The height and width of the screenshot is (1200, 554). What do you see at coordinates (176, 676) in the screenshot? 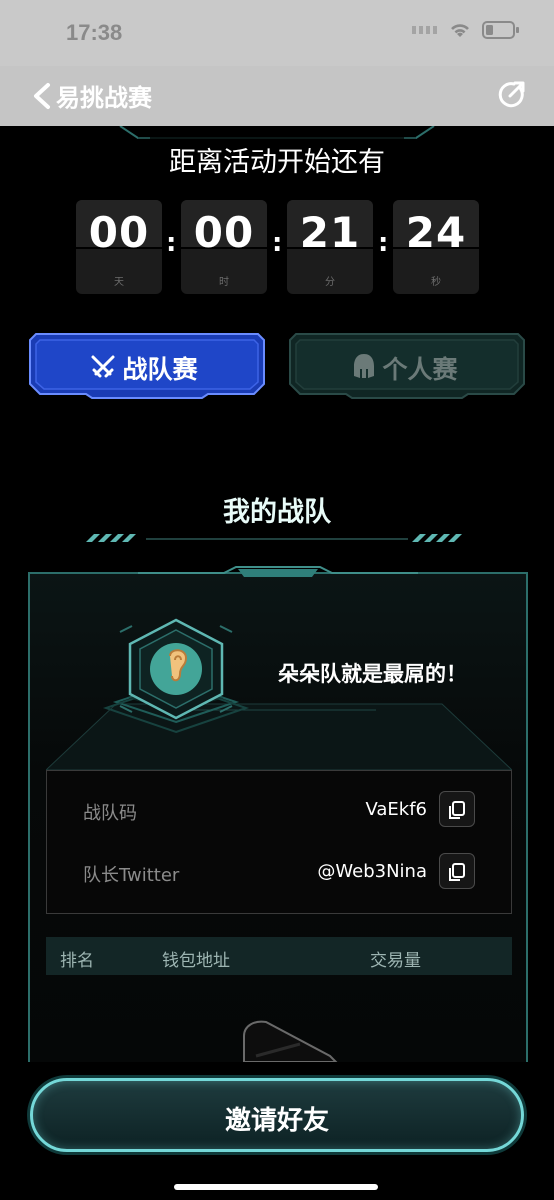
I see `team-emblem` at bounding box center [176, 676].